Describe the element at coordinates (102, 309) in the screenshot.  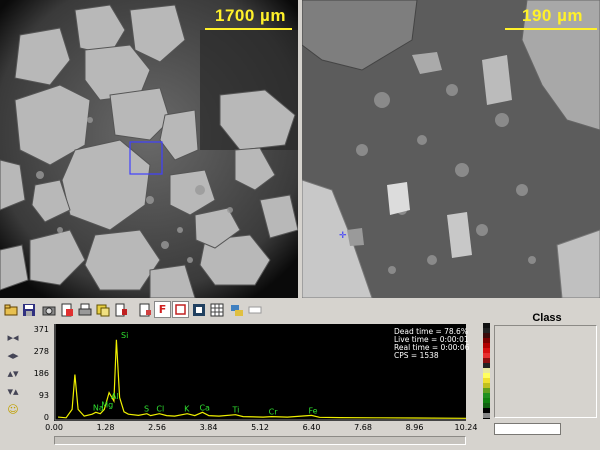
I see `copy-image-icon` at that location.